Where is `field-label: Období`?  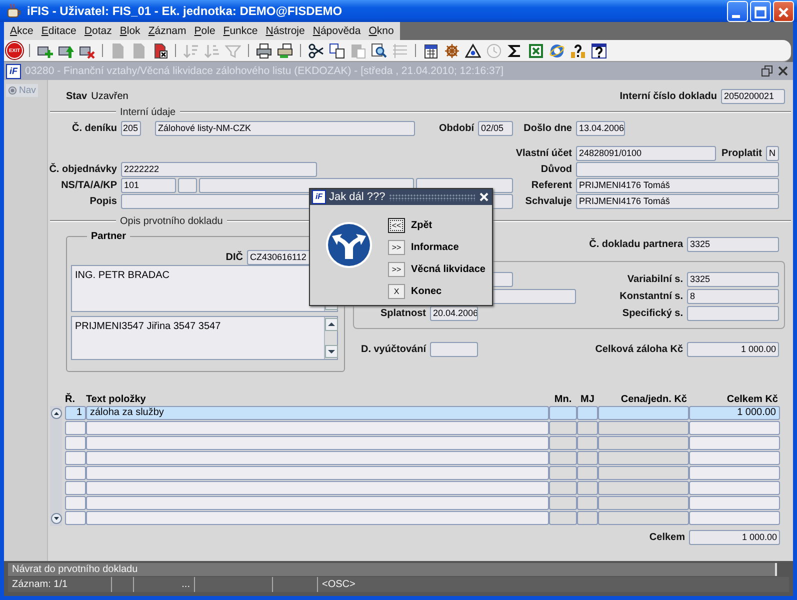 field-label: Období is located at coordinates (456, 128).